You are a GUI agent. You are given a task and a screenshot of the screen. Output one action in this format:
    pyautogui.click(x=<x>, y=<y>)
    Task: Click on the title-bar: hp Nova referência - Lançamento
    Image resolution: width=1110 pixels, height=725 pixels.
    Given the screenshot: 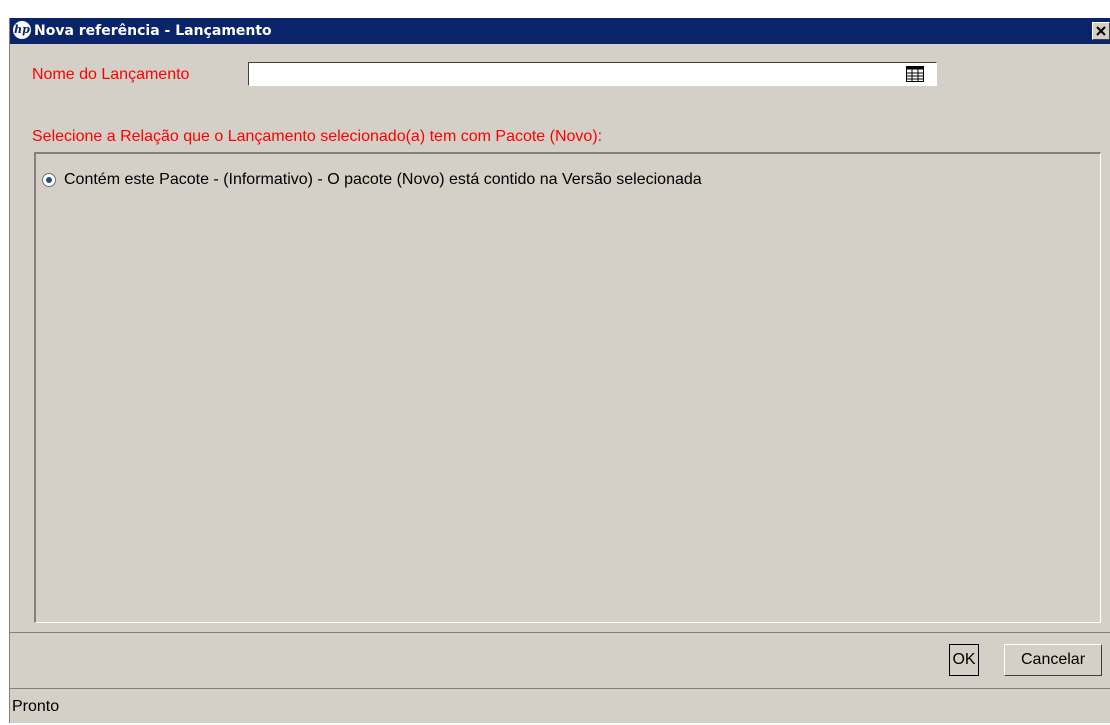 What is the action you would take?
    pyautogui.click(x=560, y=31)
    